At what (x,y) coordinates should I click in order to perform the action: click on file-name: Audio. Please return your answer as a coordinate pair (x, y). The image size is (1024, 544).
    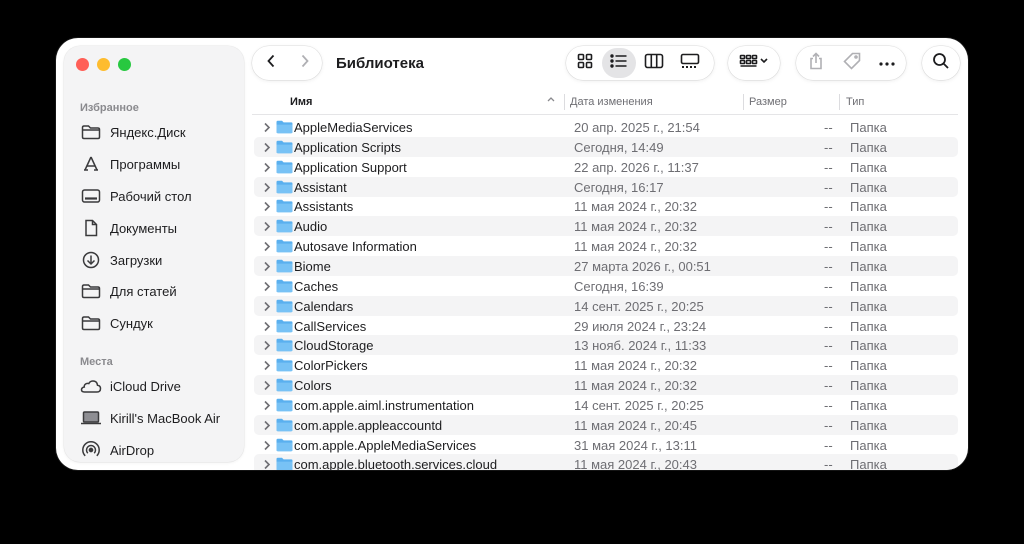
    Looking at the image, I should click on (311, 227).